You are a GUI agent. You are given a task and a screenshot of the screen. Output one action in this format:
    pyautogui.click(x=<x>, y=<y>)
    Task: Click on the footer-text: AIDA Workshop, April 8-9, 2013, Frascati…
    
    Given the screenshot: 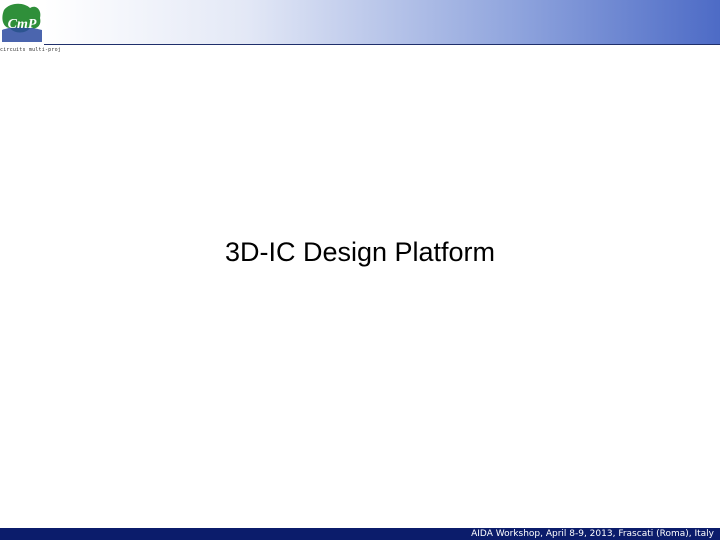 What is the action you would take?
    pyautogui.click(x=592, y=534)
    